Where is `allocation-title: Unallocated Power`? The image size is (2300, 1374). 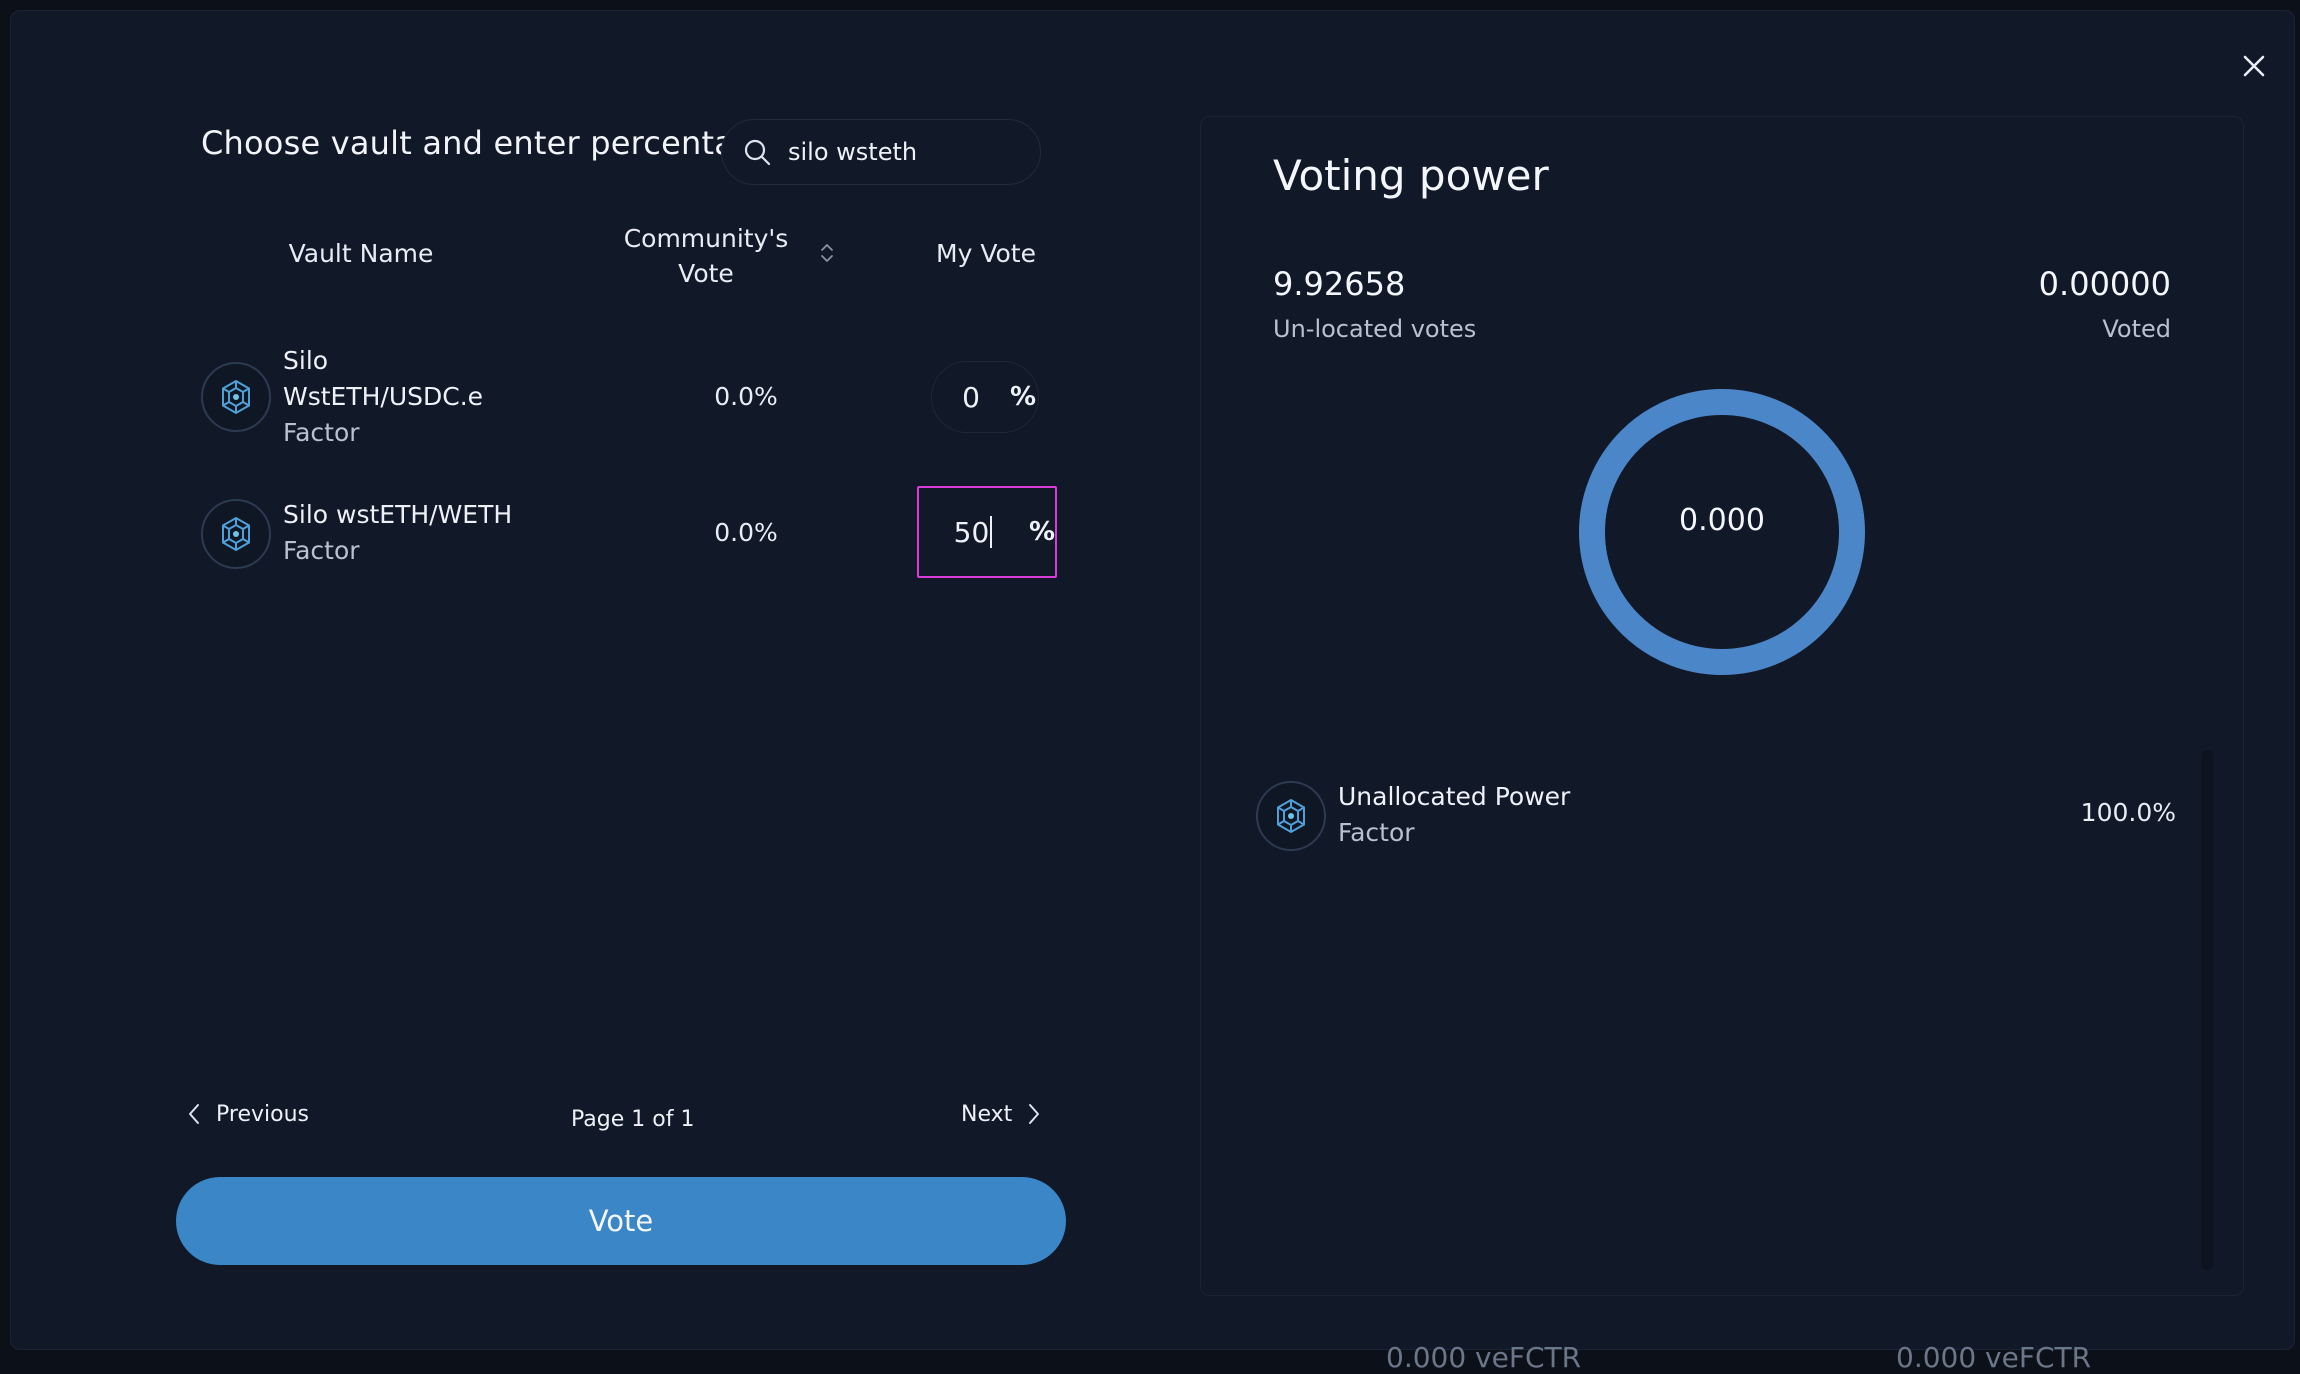 allocation-title: Unallocated Power is located at coordinates (1454, 796).